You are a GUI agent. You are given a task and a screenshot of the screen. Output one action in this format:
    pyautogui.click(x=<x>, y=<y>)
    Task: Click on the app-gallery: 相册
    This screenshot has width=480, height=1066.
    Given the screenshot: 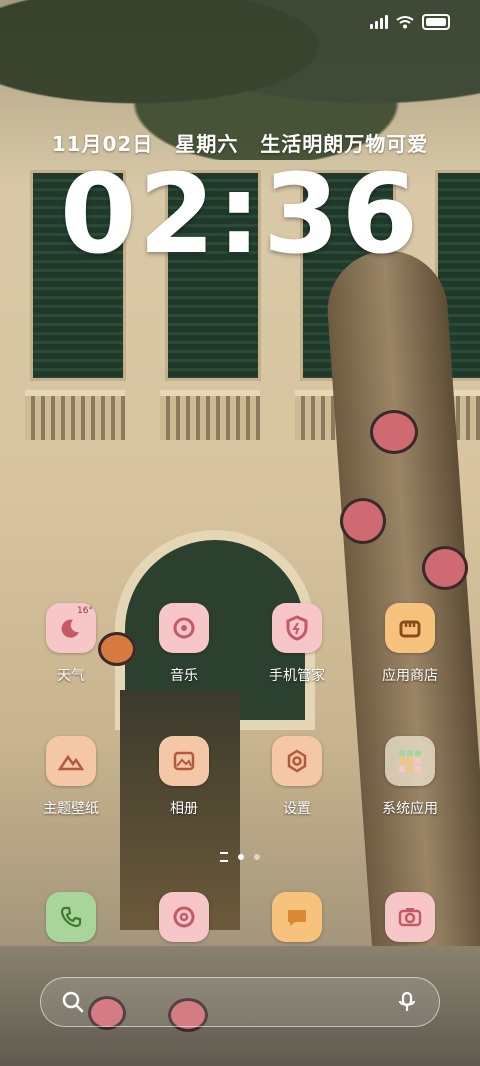 What is the action you would take?
    pyautogui.click(x=184, y=777)
    